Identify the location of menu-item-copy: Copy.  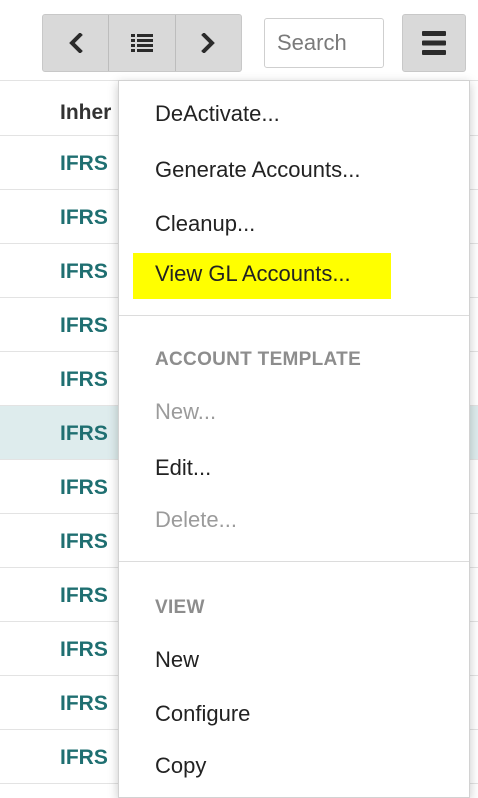
(180, 766).